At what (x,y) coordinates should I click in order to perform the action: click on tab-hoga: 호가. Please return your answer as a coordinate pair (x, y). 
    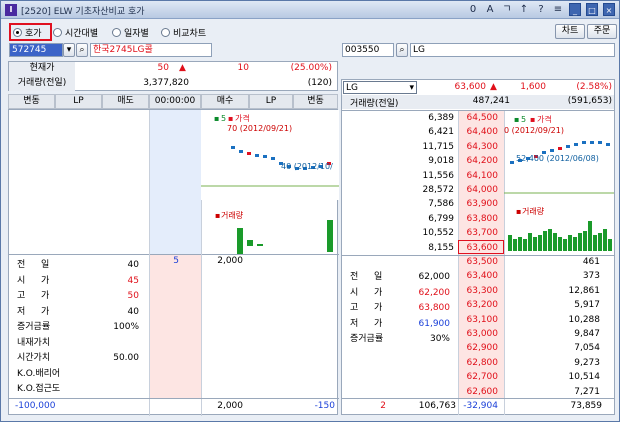
    Looking at the image, I should click on (27, 32).